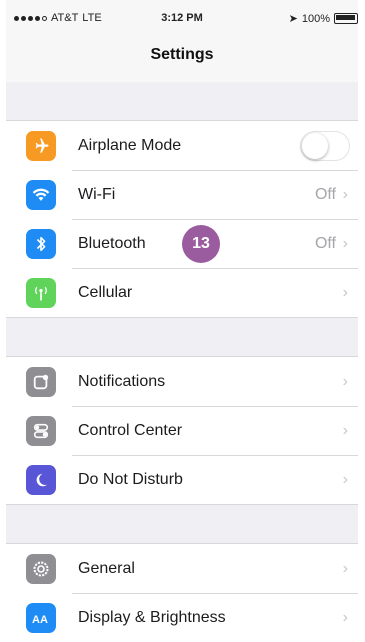 This screenshot has height=642, width=365. I want to click on settings-row-bluetooth: Bluetooth 13 Off ›, so click(182, 243).